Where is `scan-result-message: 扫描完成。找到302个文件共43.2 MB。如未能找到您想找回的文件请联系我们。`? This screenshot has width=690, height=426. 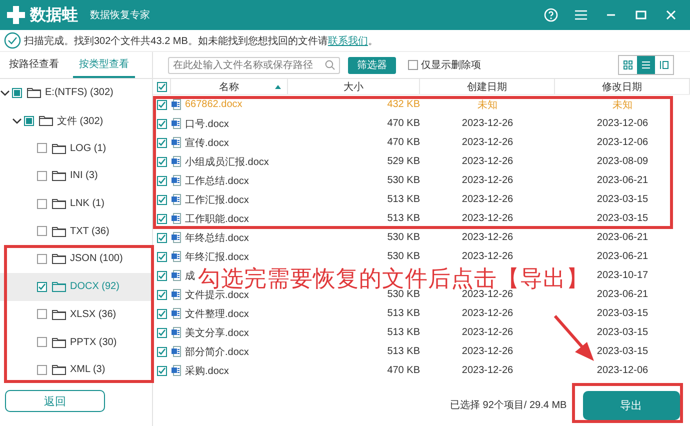
scan-result-message: 扫描完成。找到302个文件共43.2 MB。如未能找到您想找回的文件请联系我们。 is located at coordinates (201, 41).